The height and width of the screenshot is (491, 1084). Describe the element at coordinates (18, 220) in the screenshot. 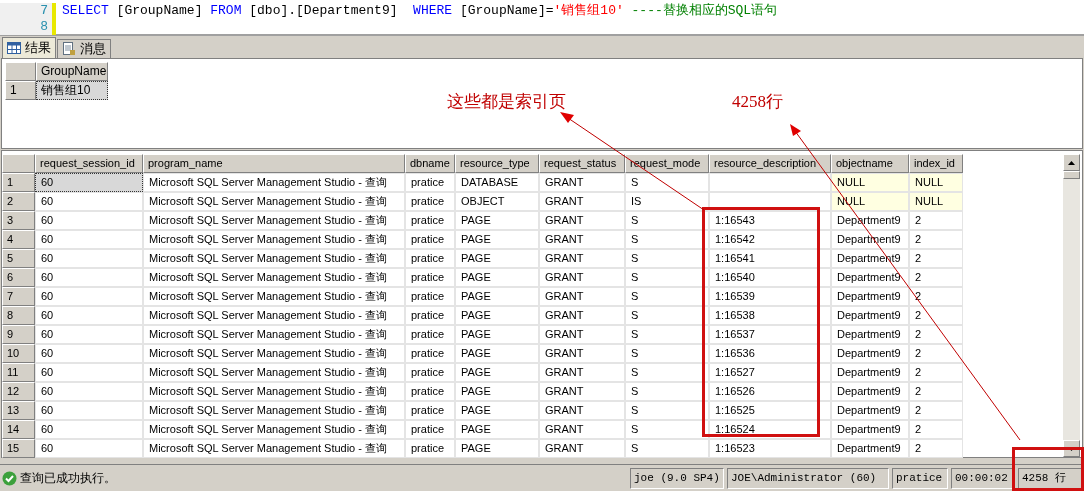

I see `row-header: 3` at that location.